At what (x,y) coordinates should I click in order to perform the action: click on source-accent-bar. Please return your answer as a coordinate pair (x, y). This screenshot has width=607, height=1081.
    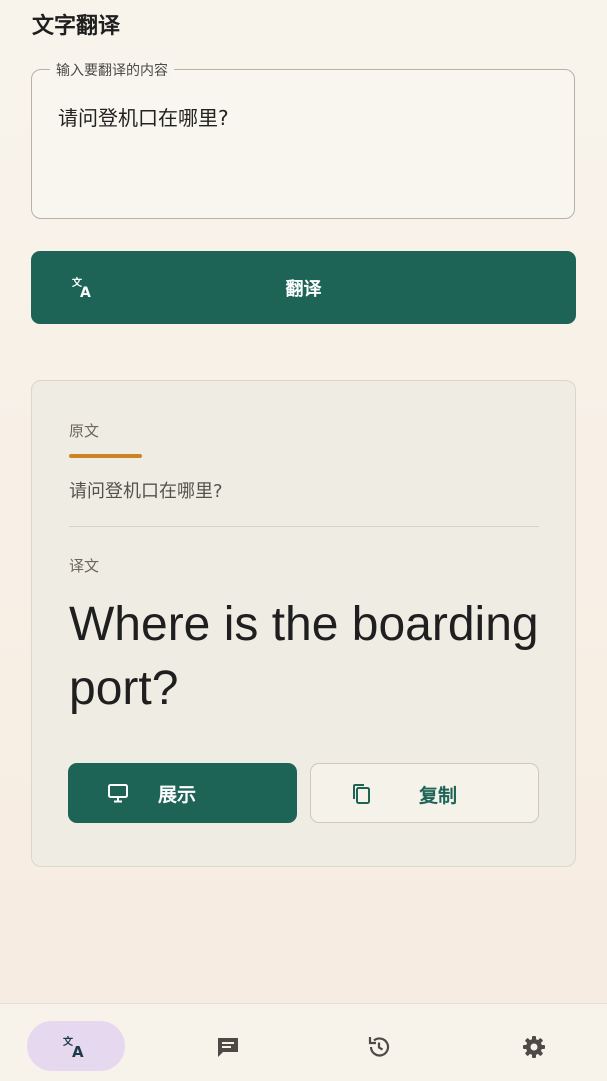
    Looking at the image, I should click on (105, 456).